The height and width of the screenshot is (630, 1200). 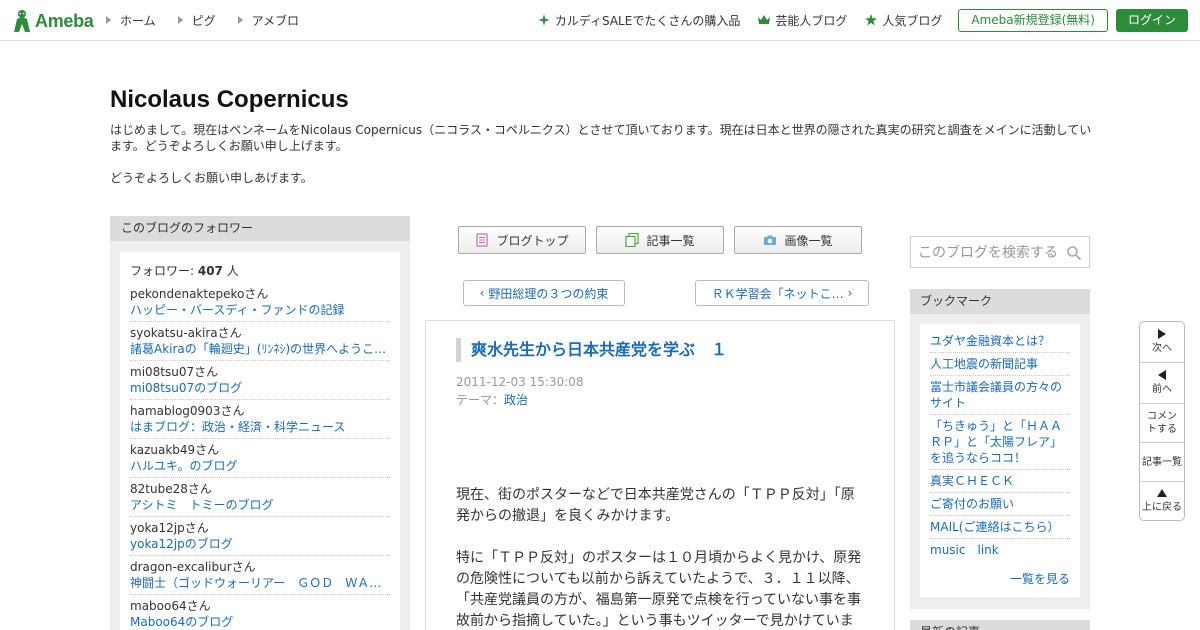 I want to click on bookmark-link: 人工地震の新聞記事, so click(x=1000, y=364).